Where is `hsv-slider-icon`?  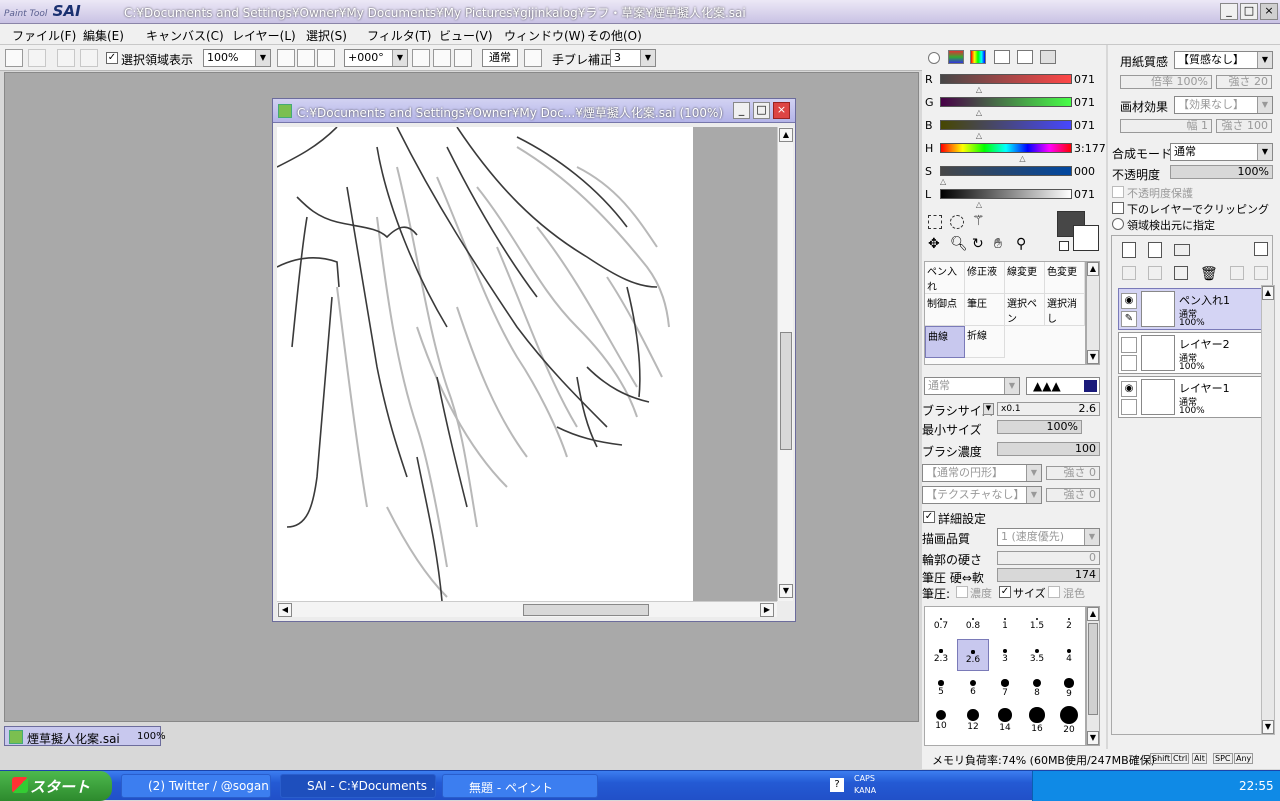 hsv-slider-icon is located at coordinates (978, 57).